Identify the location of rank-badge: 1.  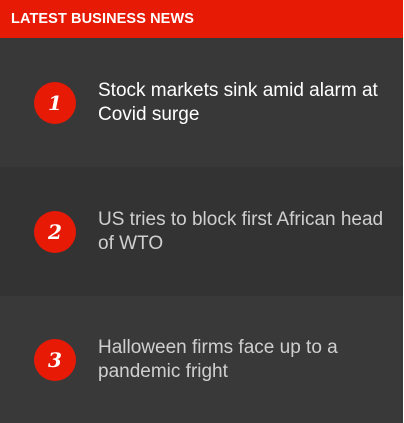
(55, 102).